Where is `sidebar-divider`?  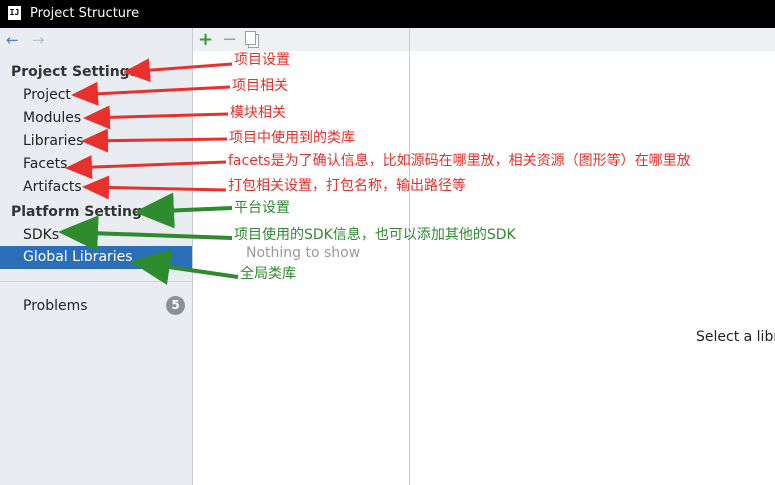
sidebar-divider is located at coordinates (96, 281).